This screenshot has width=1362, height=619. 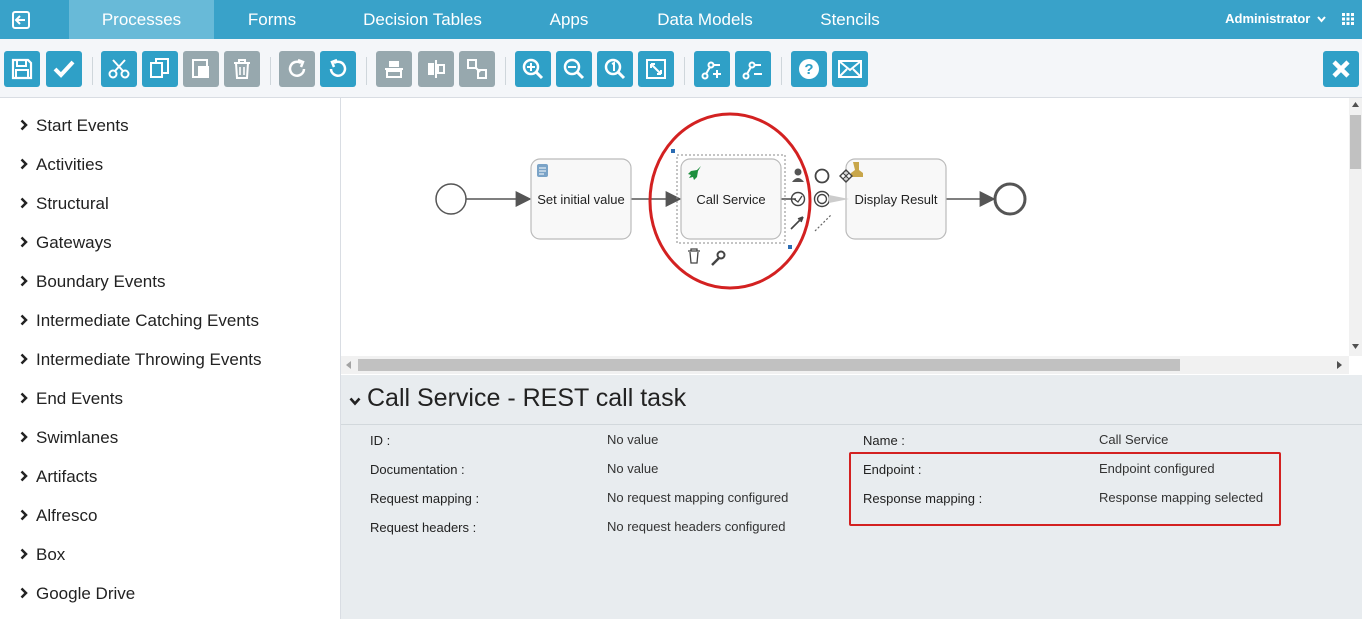 What do you see at coordinates (141, 360) in the screenshot?
I see `palette-group-intermediate-throwing-events: Intermediate Throwing Events` at bounding box center [141, 360].